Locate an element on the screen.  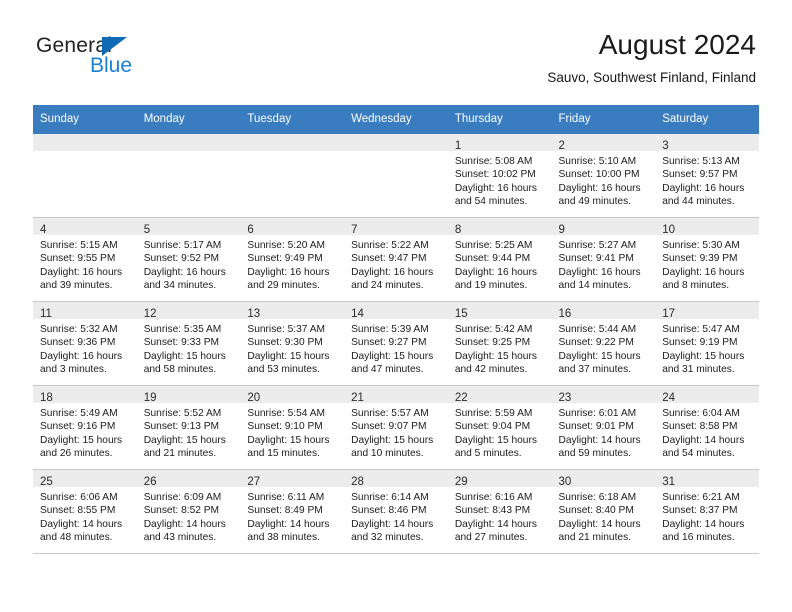
day-number: 6 is located at coordinates (250, 230).